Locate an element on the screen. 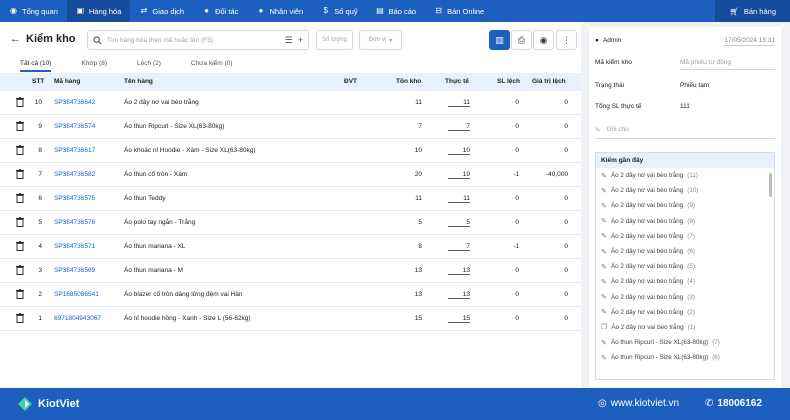 Image resolution: width=790 pixels, height=420 pixels. recent-item: ✎ Áo 2 dây nơ vai bèo trắng (3) is located at coordinates (685, 297).